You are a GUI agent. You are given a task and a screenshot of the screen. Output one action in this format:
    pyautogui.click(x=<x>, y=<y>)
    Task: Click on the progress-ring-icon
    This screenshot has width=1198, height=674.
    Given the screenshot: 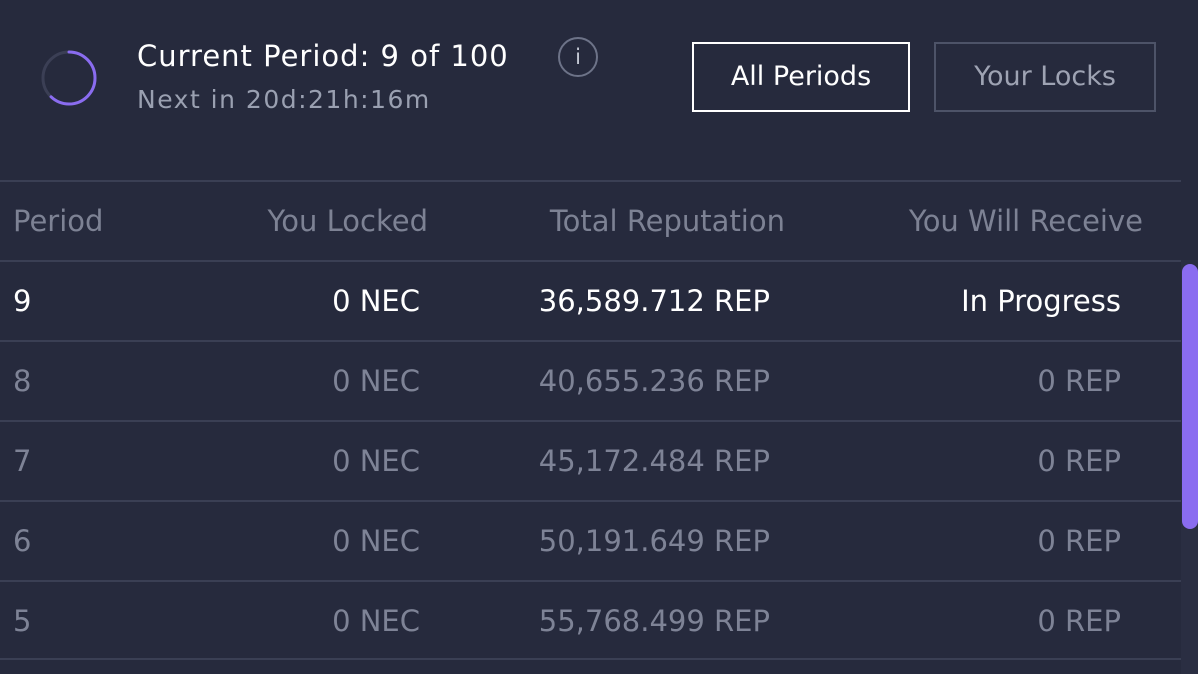 What is the action you would take?
    pyautogui.click(x=69, y=78)
    